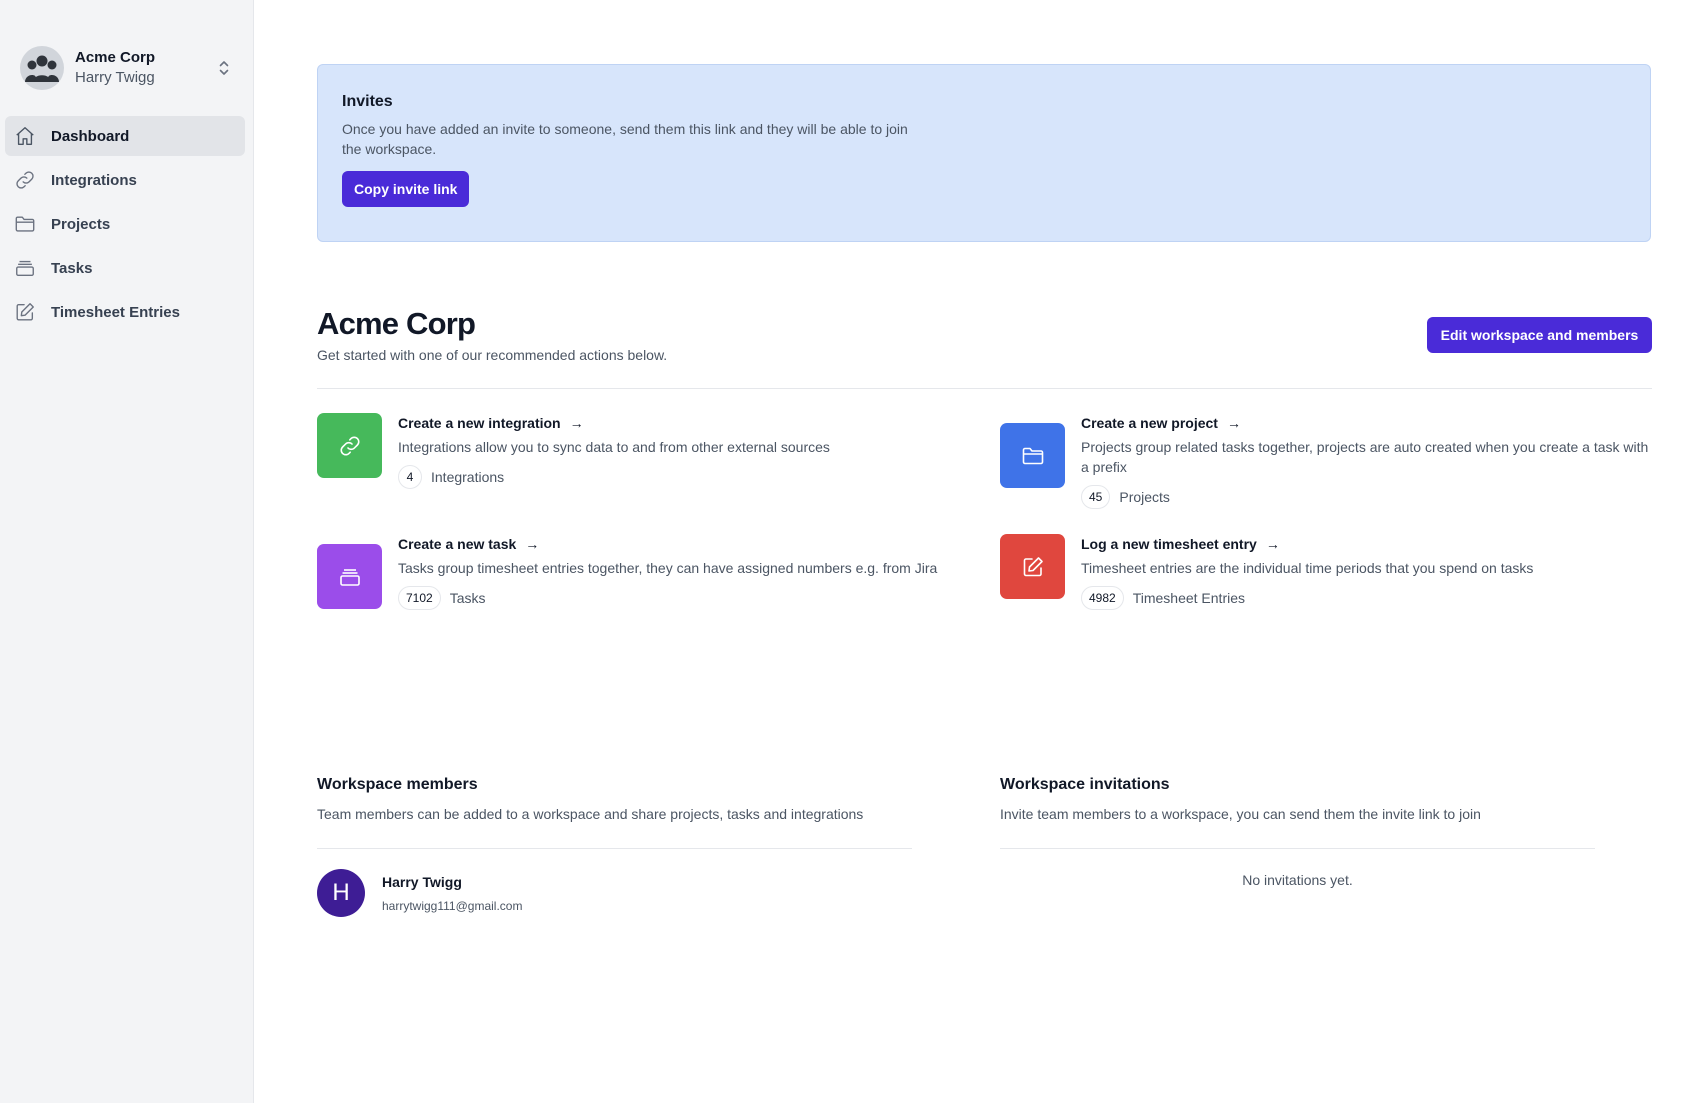 This screenshot has height=1103, width=1700. What do you see at coordinates (410, 477) in the screenshot?
I see `count-badge: 4` at bounding box center [410, 477].